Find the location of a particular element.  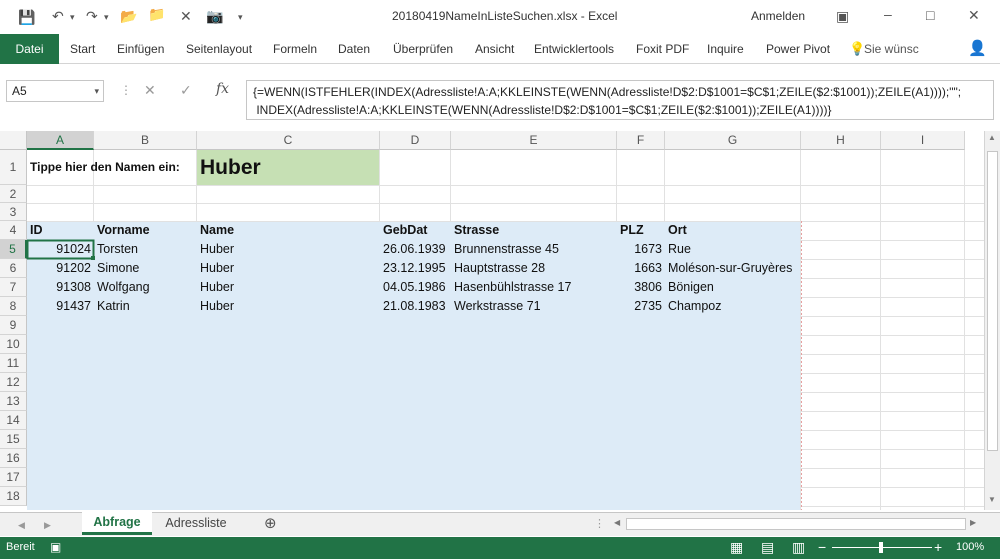

scroll-up-icon: ▲ is located at coordinates (992, 137).